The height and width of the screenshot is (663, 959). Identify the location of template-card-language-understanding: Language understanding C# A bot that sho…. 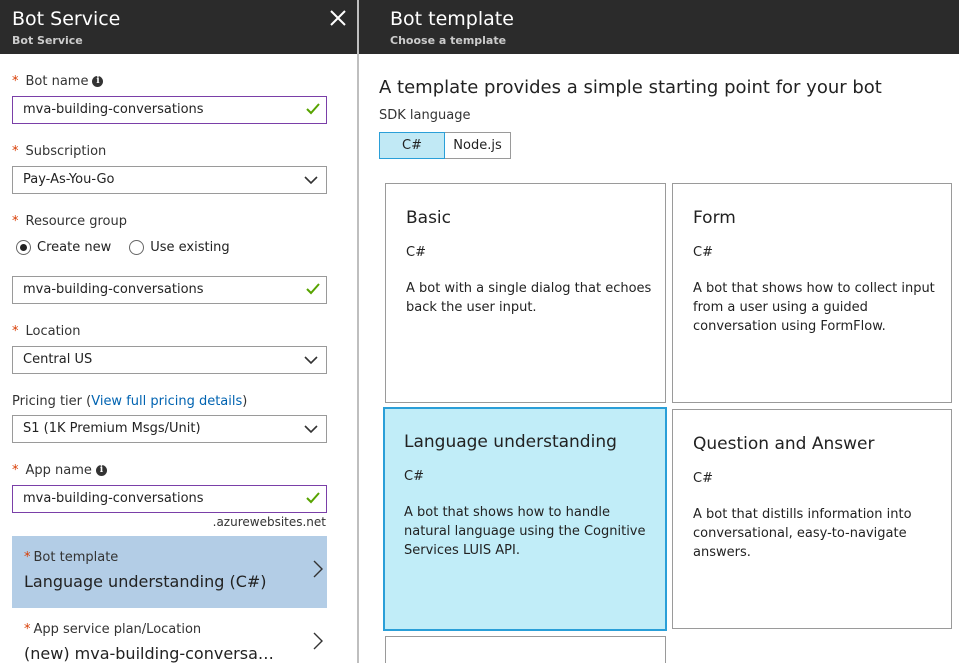
(525, 519).